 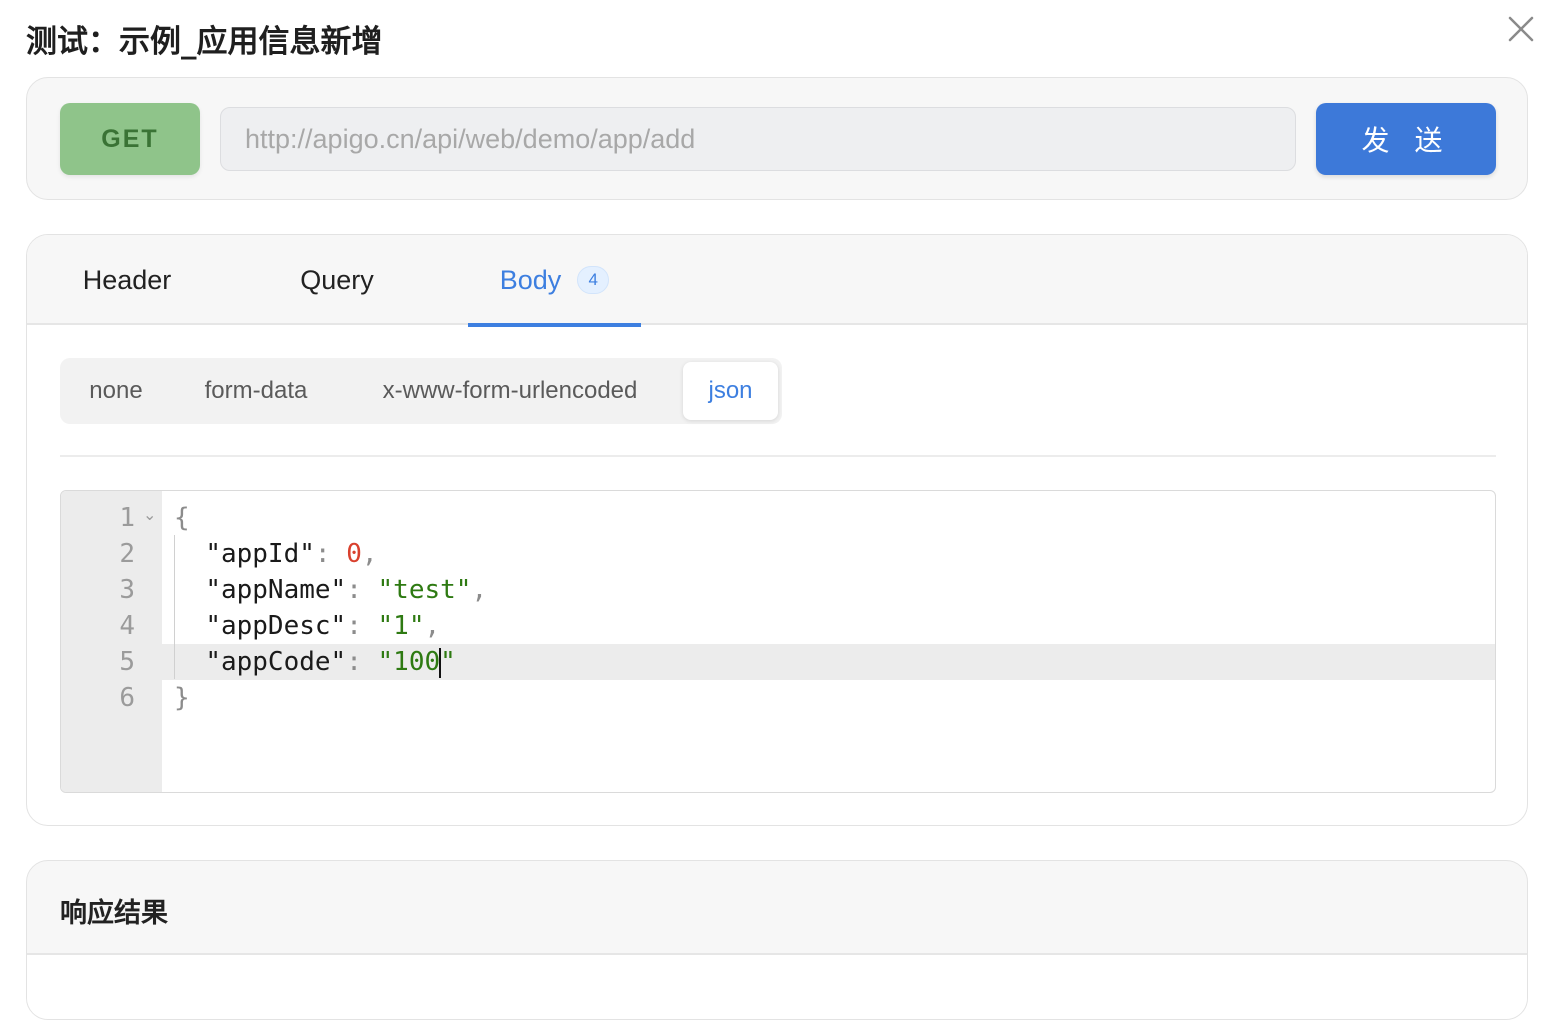 I want to click on request-bar: GET 发 送, so click(x=777, y=138).